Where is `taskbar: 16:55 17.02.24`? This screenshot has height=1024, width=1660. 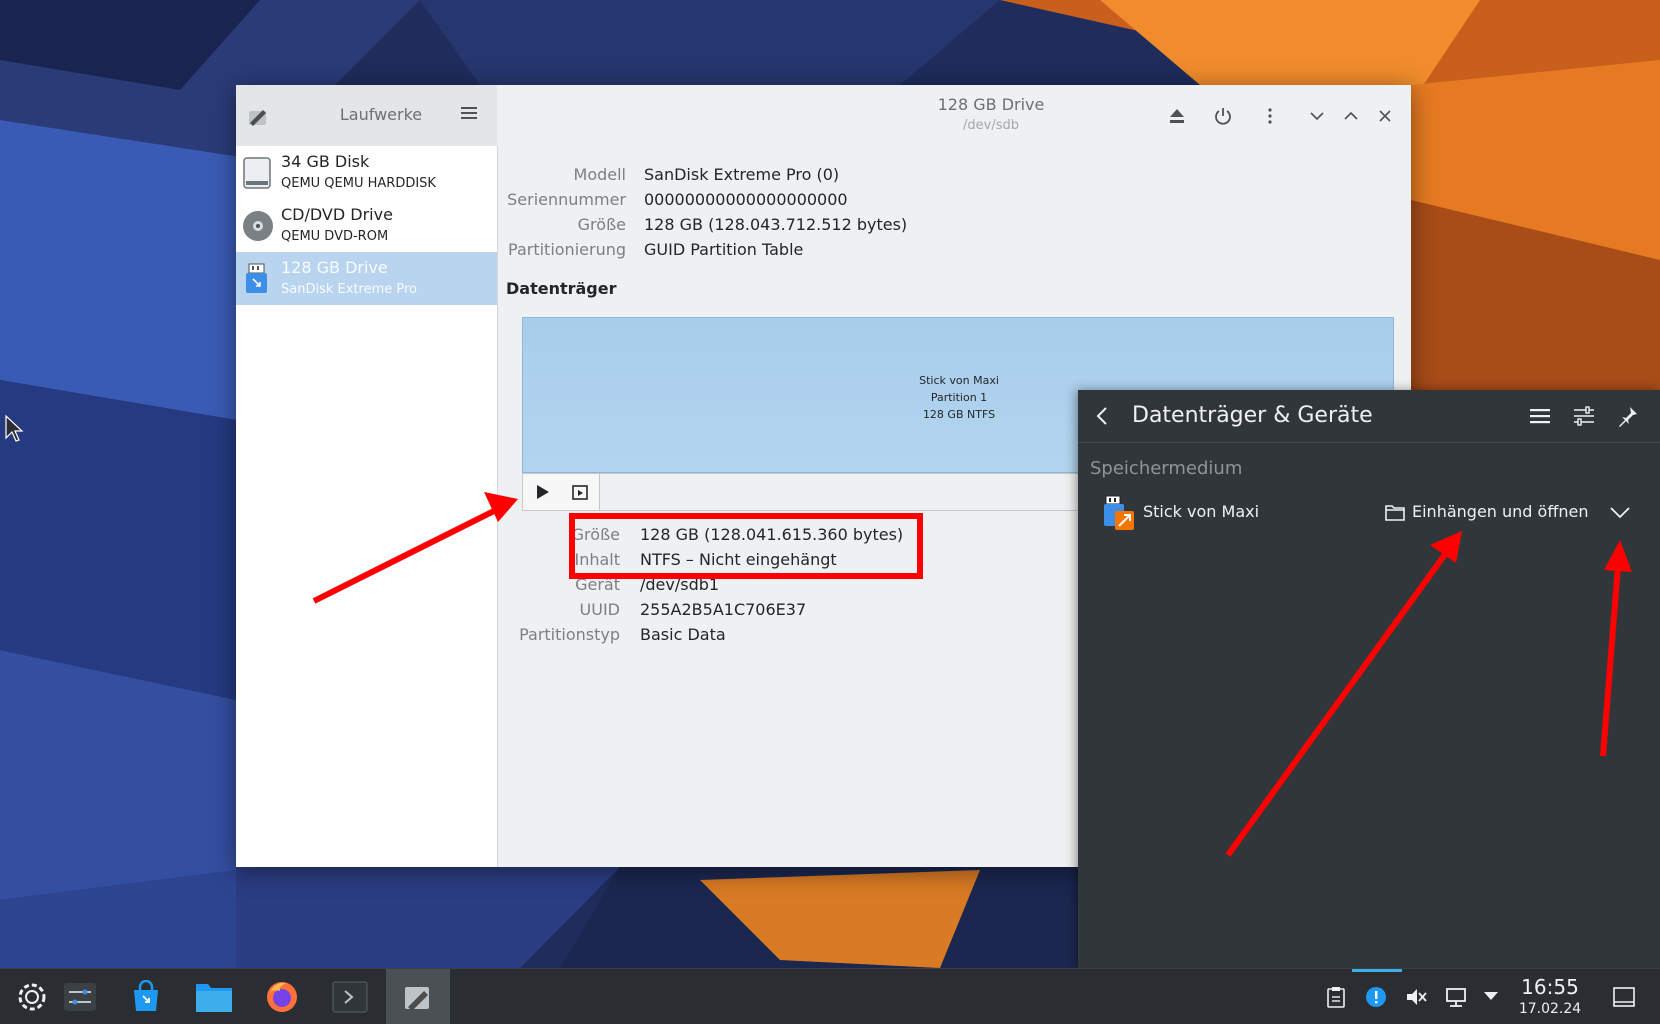
taskbar: 16:55 17.02.24 is located at coordinates (830, 996).